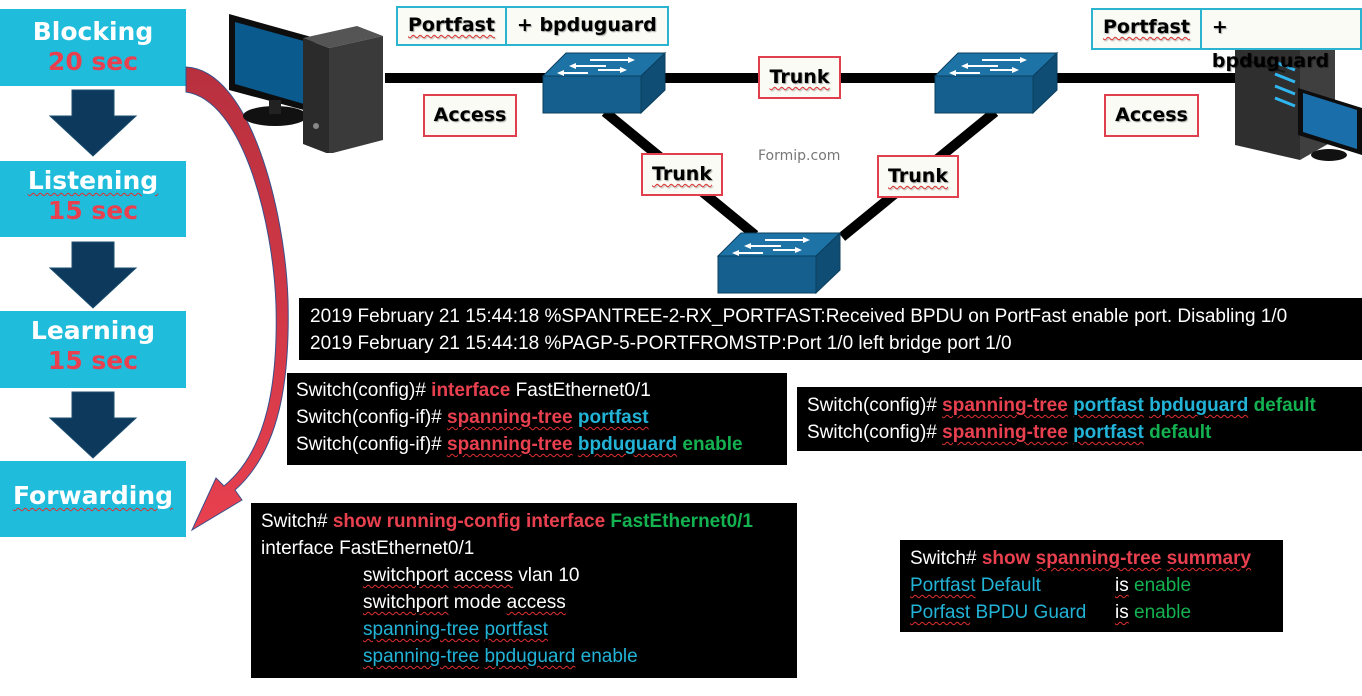  I want to click on cli-line: Portfast Default is enable, so click(1051, 585).